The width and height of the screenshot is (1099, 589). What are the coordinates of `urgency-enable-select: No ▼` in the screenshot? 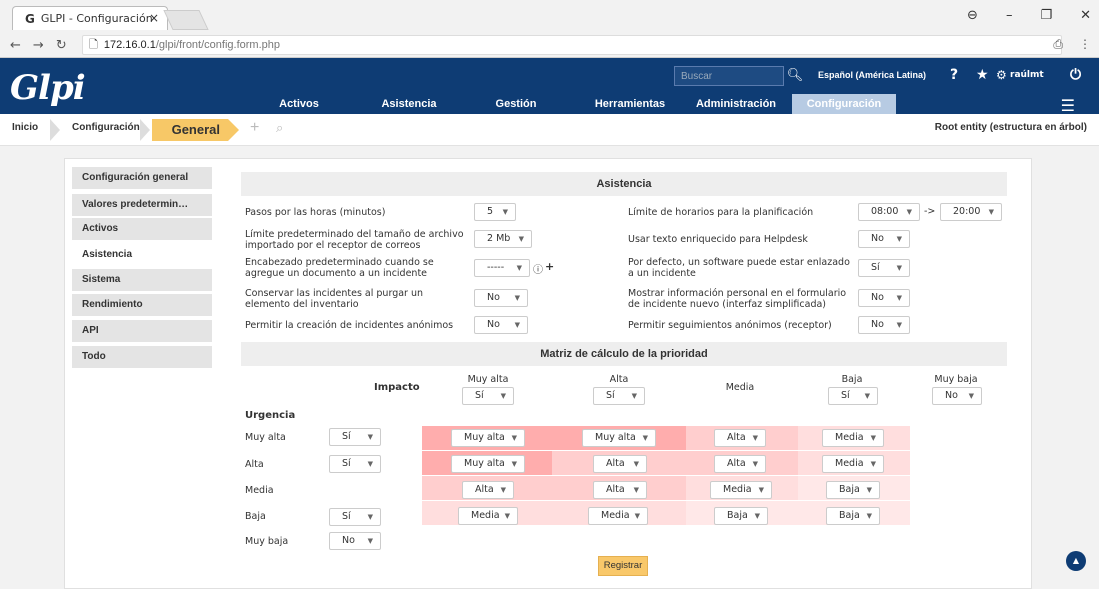 It's located at (355, 541).